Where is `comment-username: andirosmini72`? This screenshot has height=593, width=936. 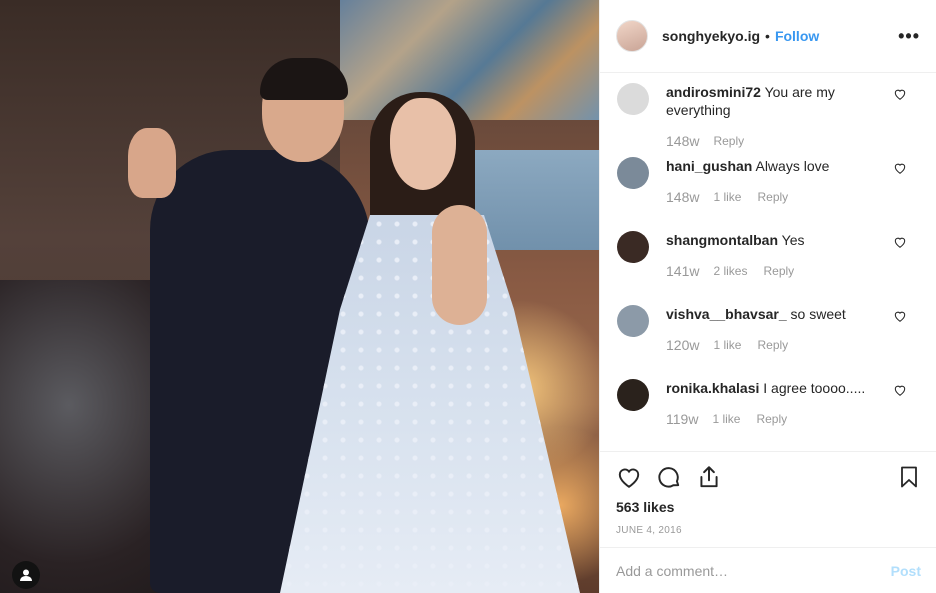 comment-username: andirosmini72 is located at coordinates (713, 92).